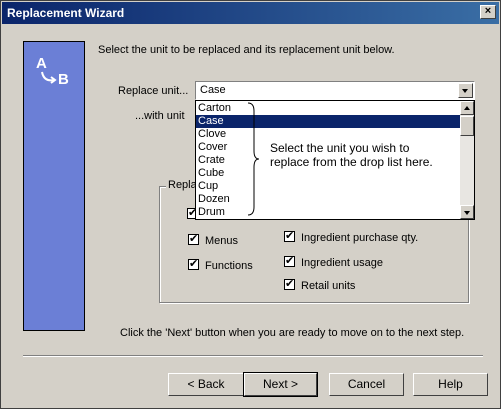 The image size is (501, 409). I want to click on wizard-side-panel: A B, so click(54, 186).